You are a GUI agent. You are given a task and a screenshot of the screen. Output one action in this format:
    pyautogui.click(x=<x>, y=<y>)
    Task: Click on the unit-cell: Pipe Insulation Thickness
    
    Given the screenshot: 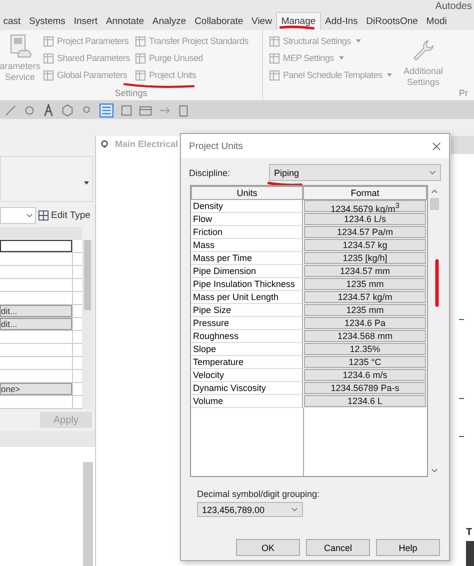 What is the action you would take?
    pyautogui.click(x=247, y=284)
    